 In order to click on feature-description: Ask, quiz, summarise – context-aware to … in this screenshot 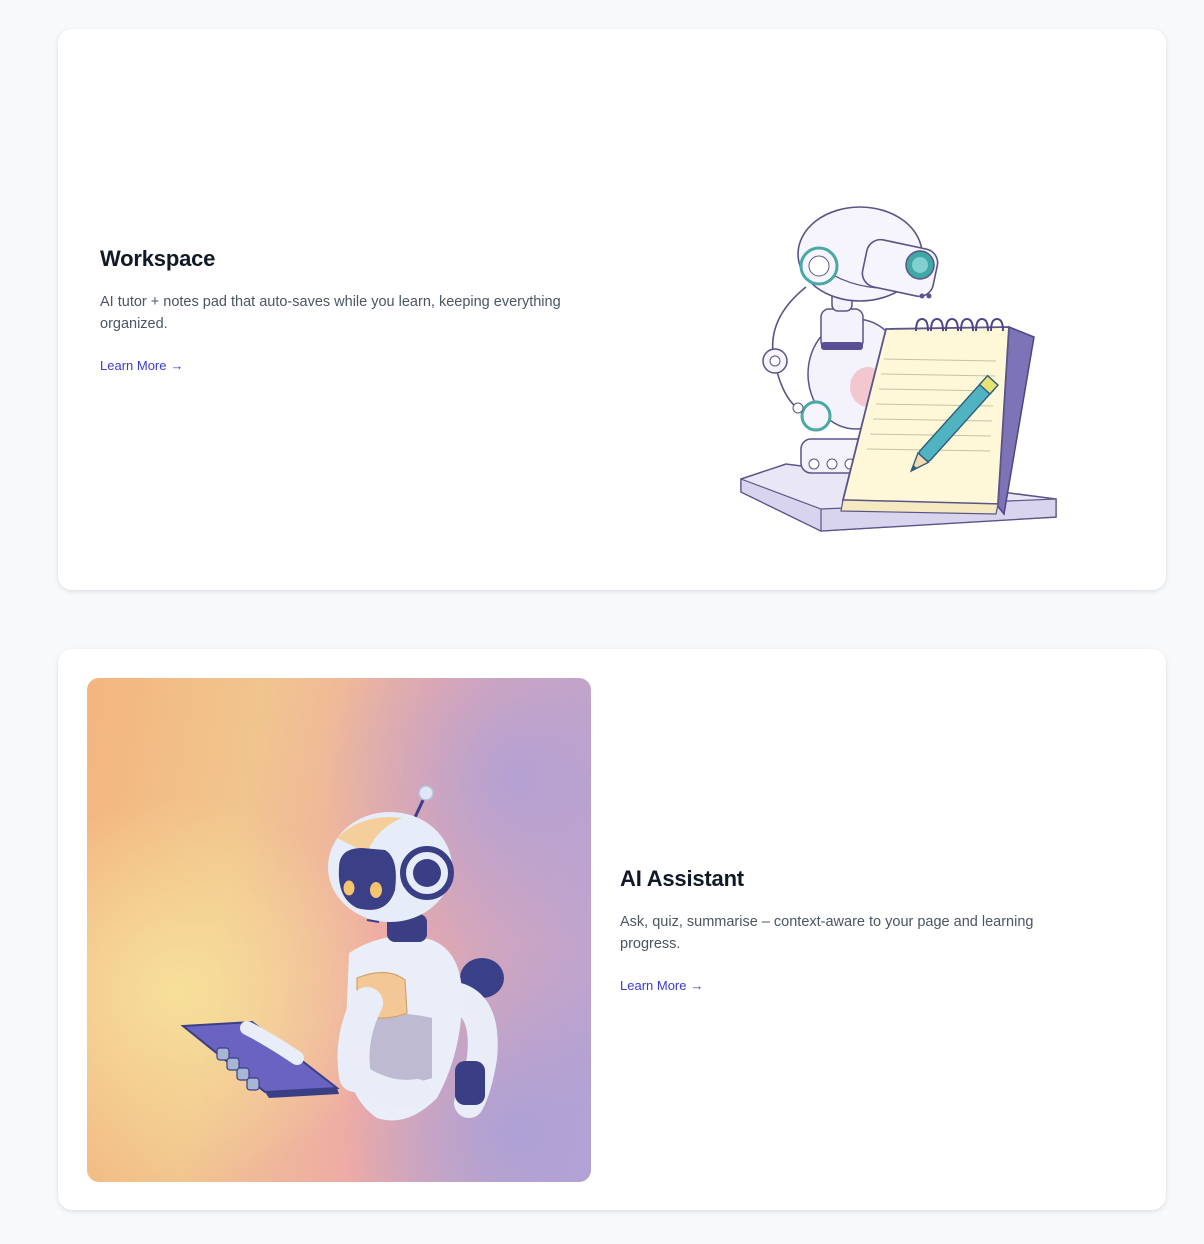, I will do `click(827, 933)`.